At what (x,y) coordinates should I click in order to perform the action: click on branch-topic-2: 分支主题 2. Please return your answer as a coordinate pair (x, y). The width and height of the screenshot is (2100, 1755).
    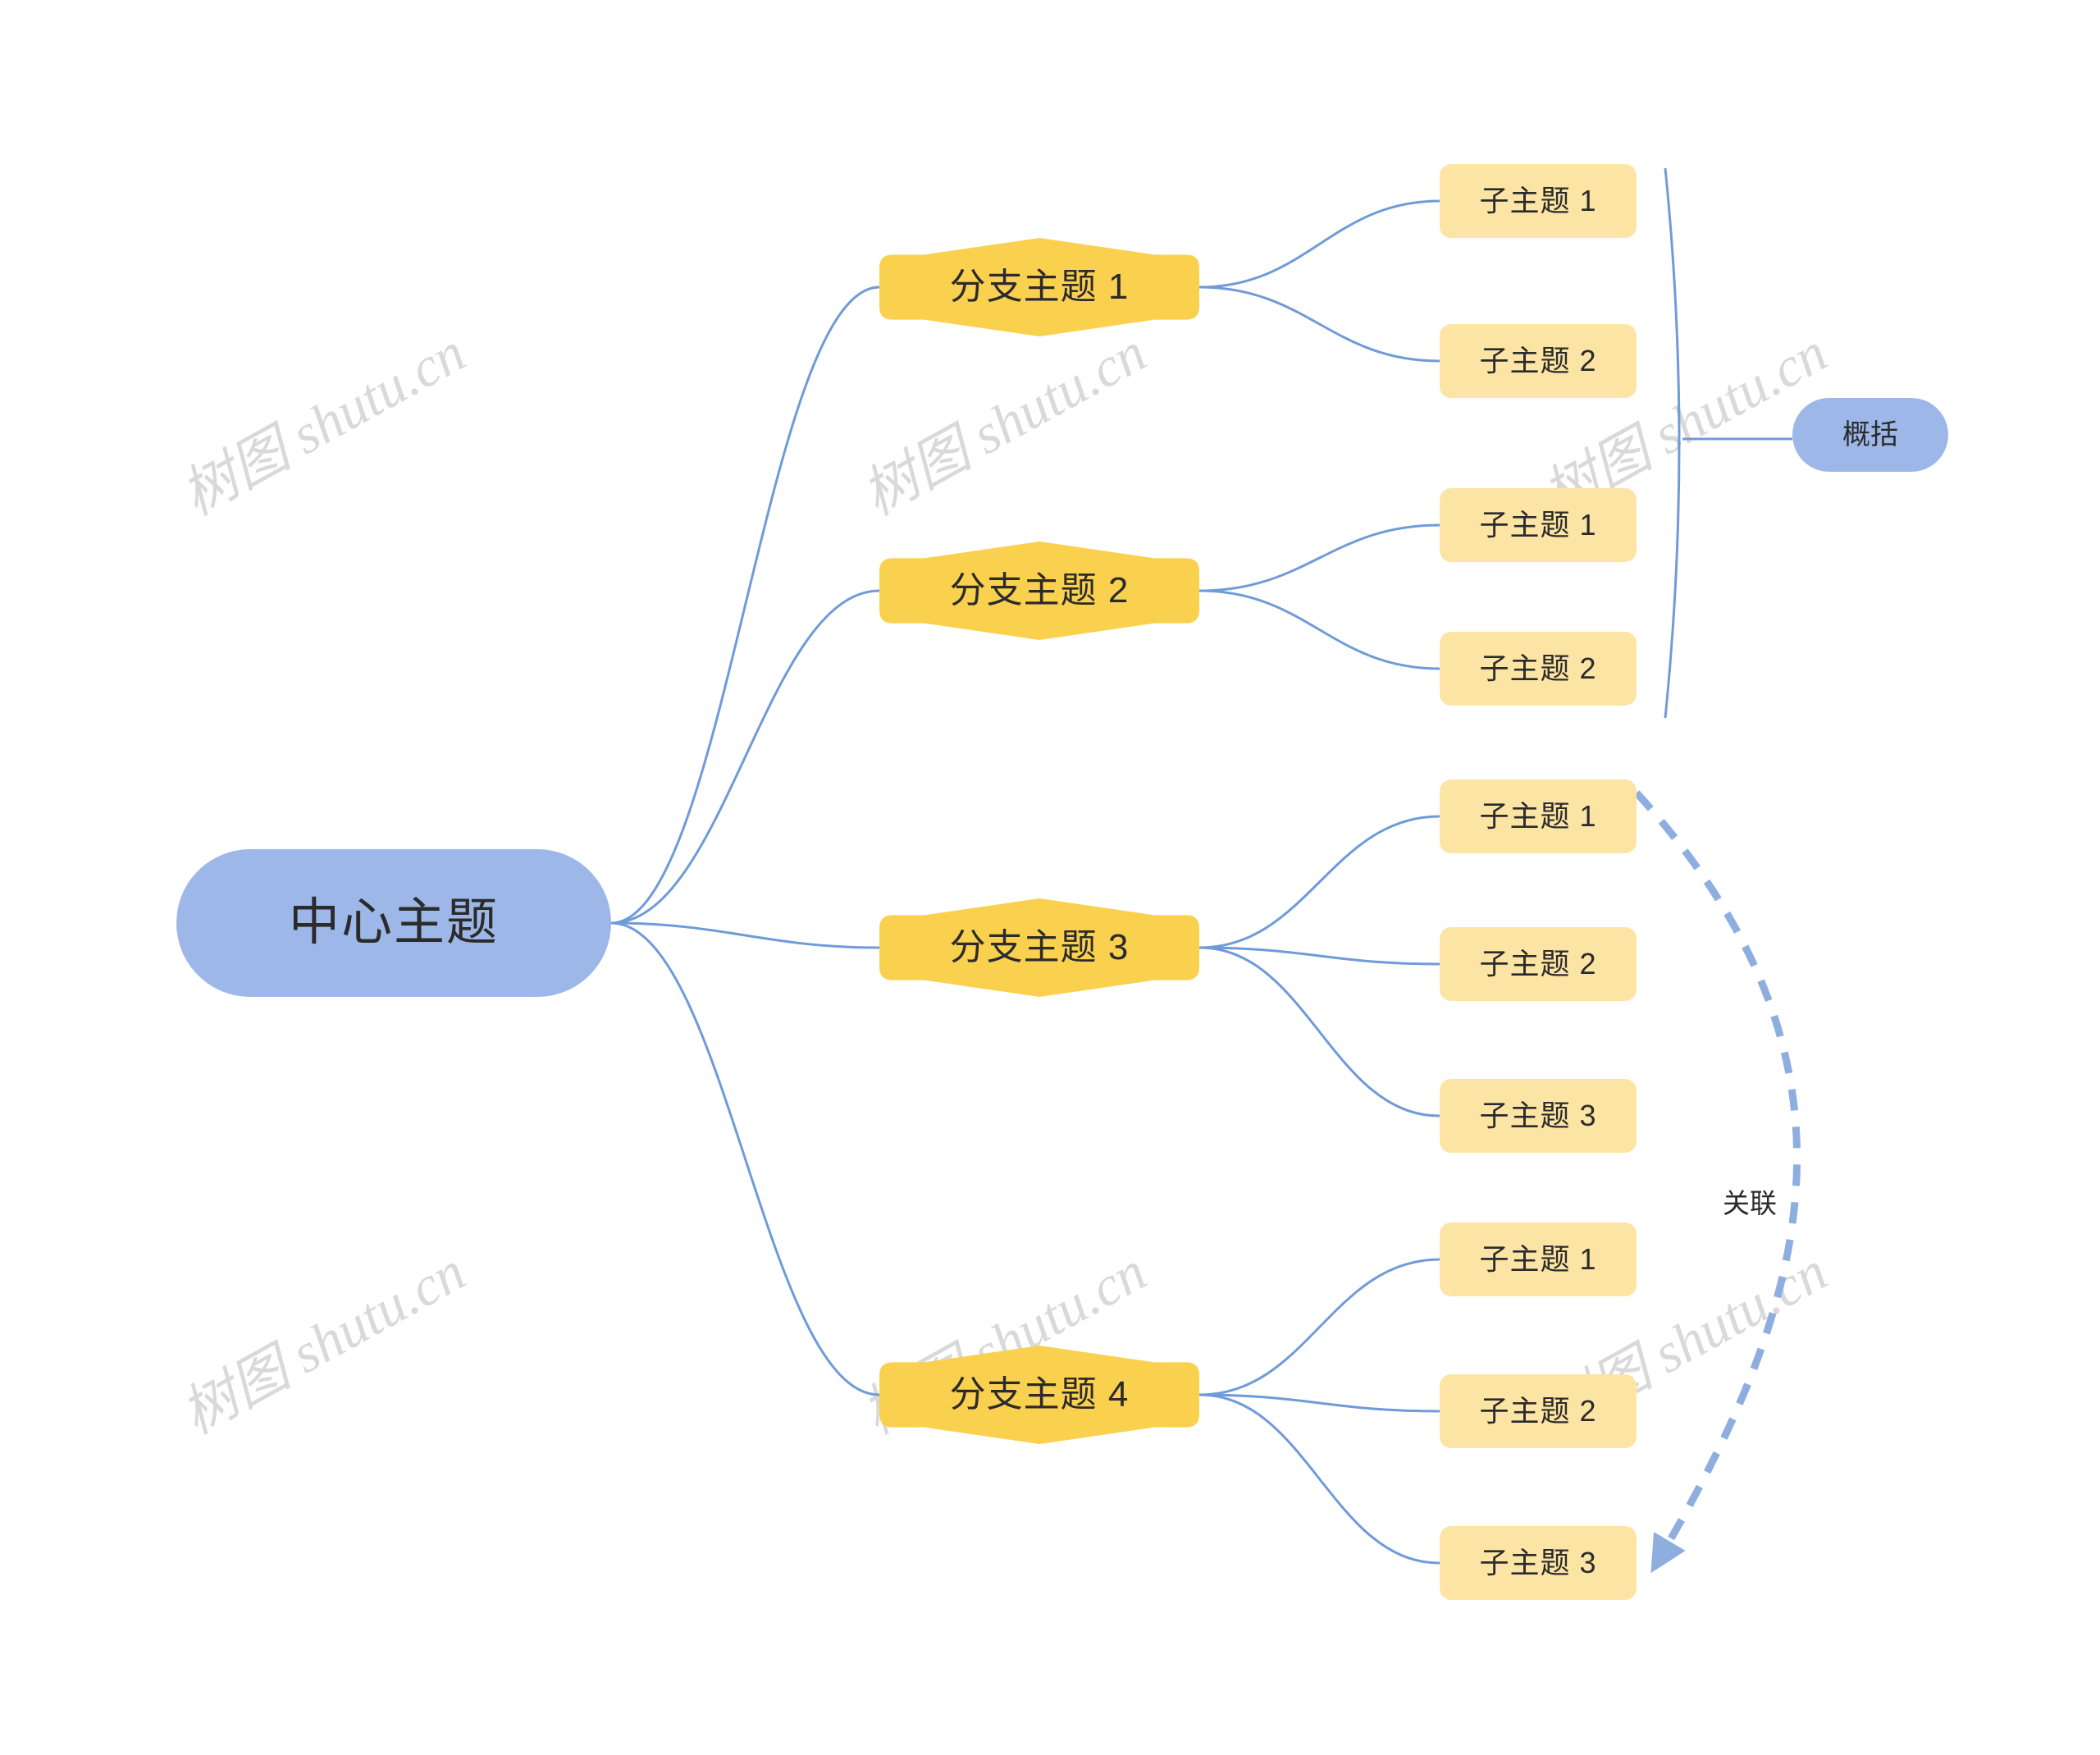
    Looking at the image, I should click on (1039, 591).